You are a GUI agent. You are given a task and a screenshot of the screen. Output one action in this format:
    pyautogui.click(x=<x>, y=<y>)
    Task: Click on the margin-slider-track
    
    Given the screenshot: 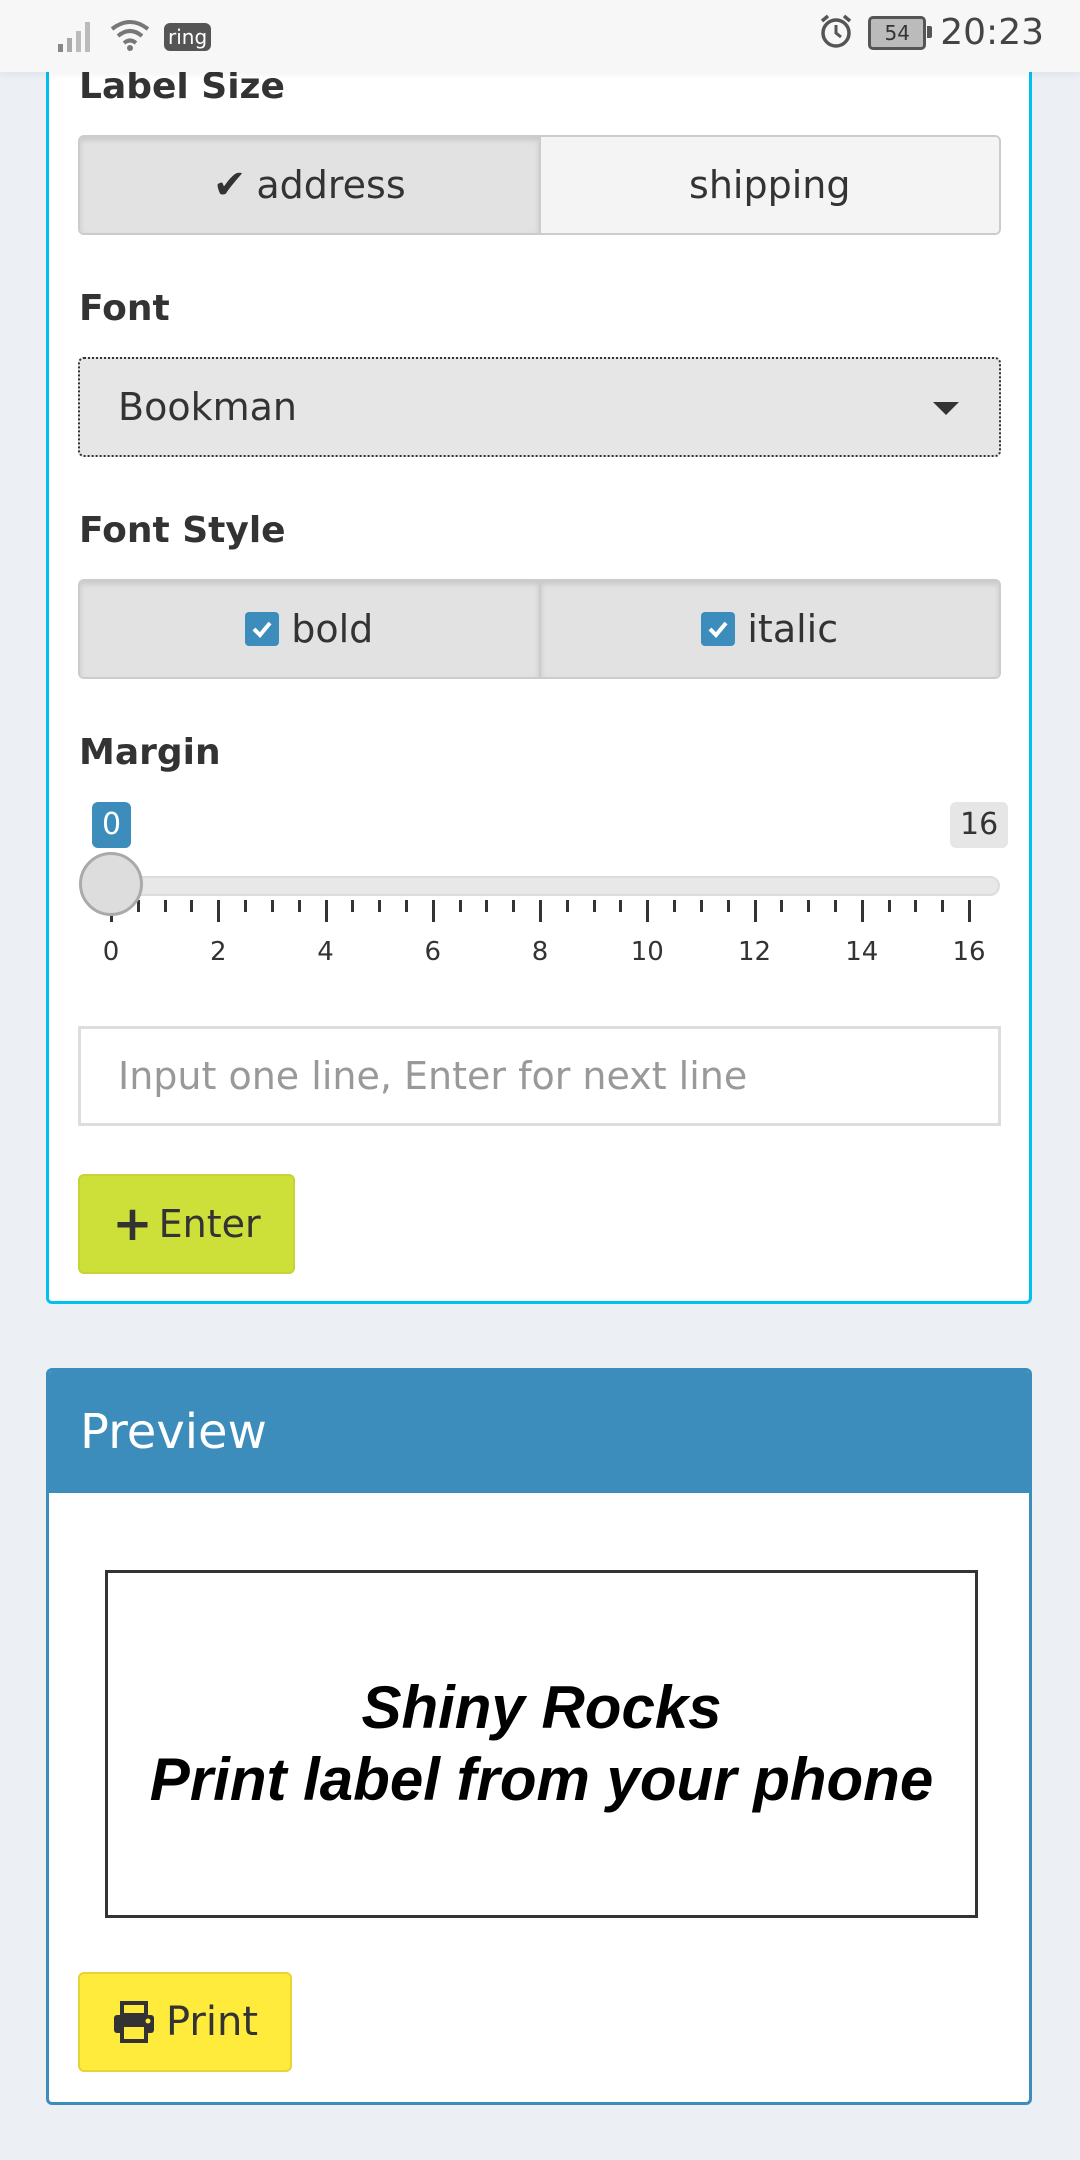 What is the action you would take?
    pyautogui.click(x=540, y=886)
    